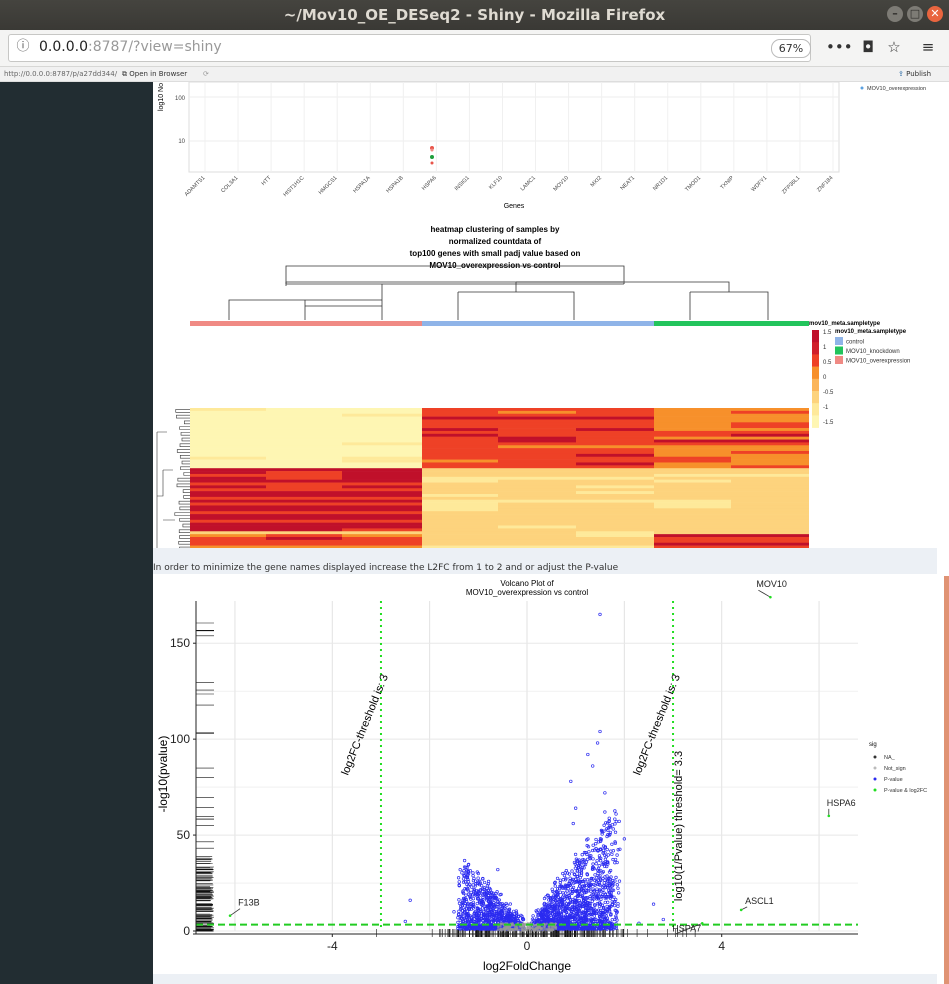 This screenshot has height=984, width=949. I want to click on info-icon: ⓘ, so click(23, 47).